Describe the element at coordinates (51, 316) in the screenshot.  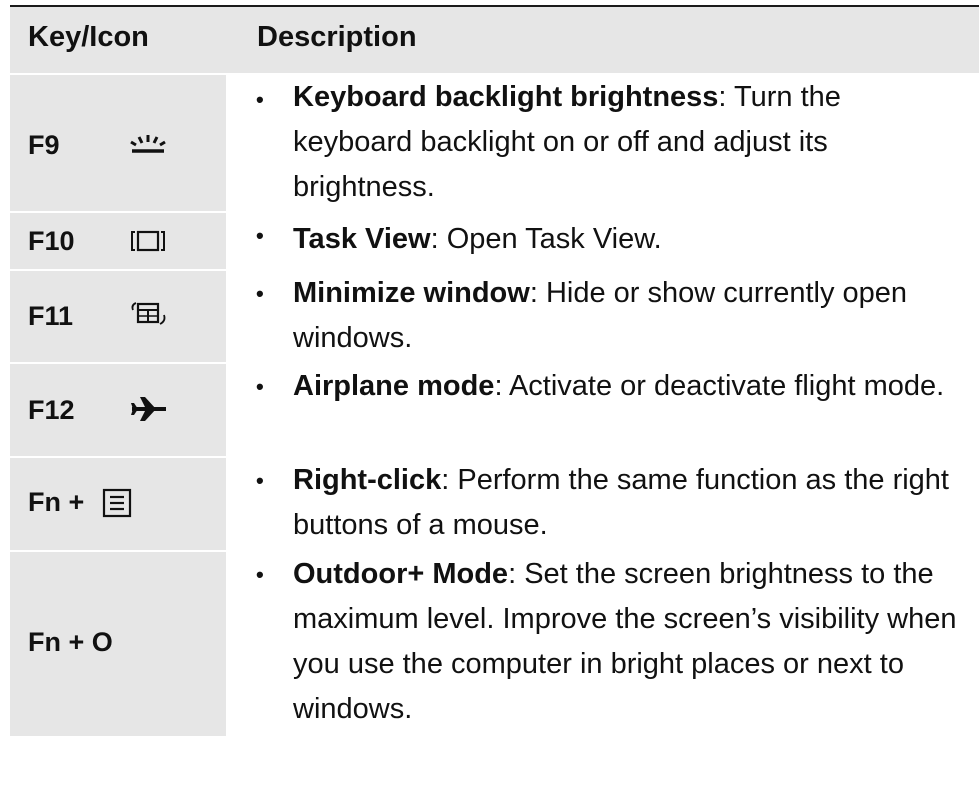
I see `key-label-f11: F11` at that location.